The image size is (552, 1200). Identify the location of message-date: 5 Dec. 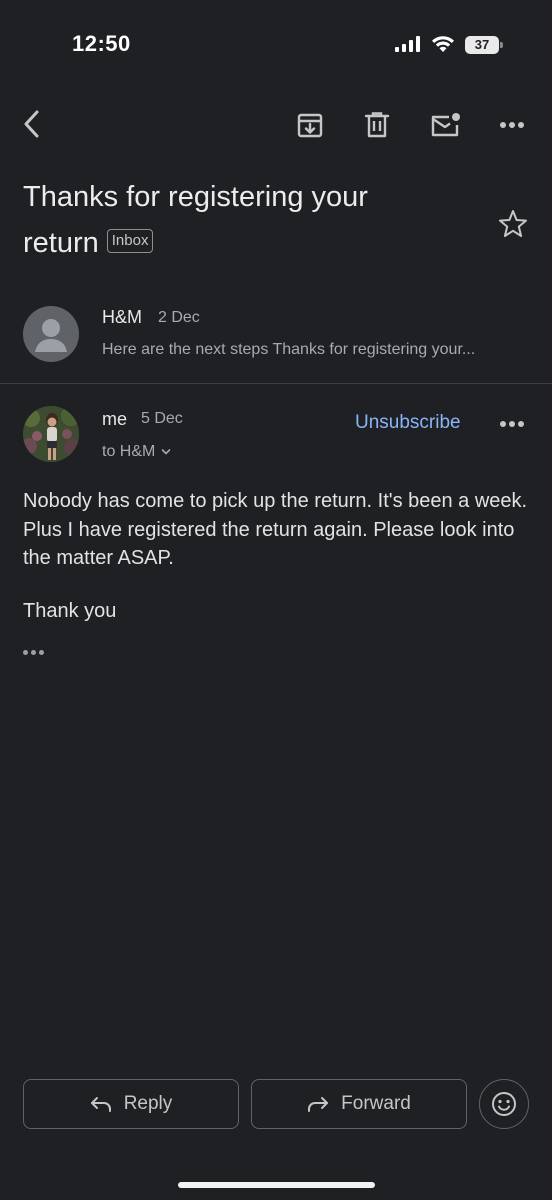
(162, 418).